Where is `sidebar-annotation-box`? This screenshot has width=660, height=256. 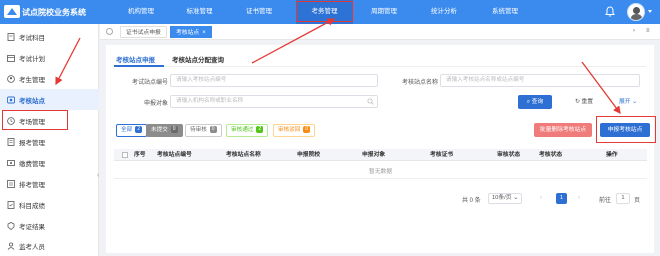
sidebar-annotation-box is located at coordinates (35, 120).